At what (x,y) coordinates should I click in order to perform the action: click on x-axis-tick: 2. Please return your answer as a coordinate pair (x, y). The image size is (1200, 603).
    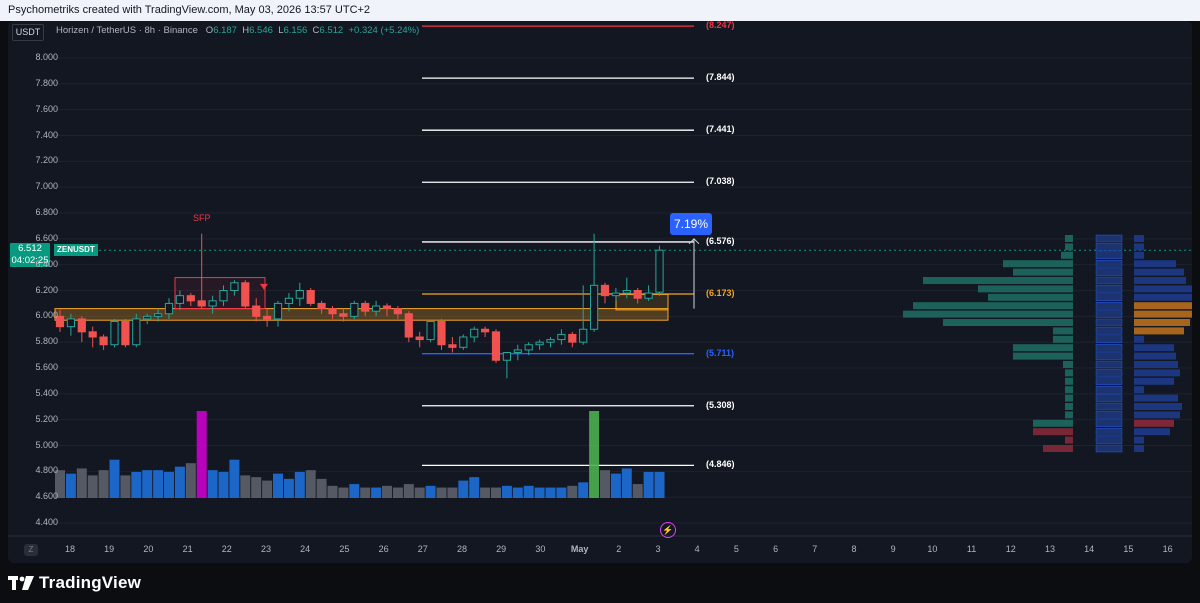
    Looking at the image, I should click on (619, 549).